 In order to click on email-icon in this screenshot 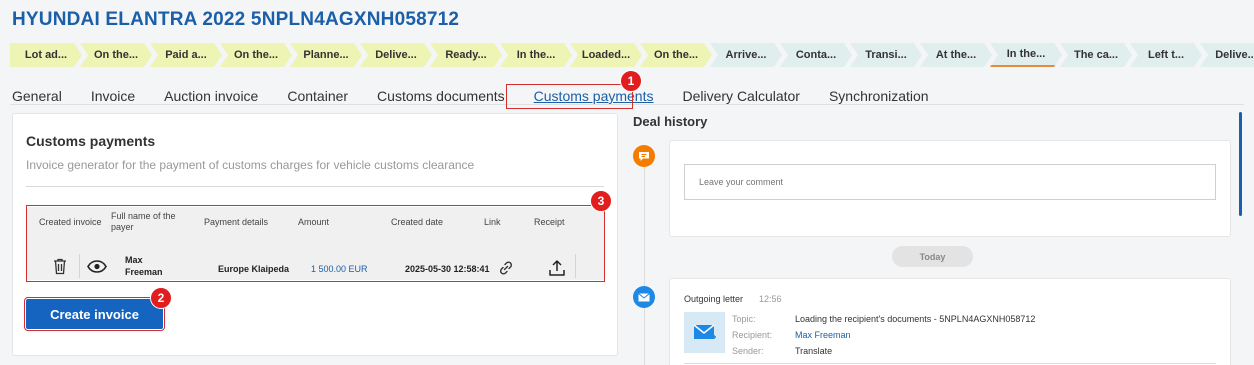, I will do `click(644, 297)`.